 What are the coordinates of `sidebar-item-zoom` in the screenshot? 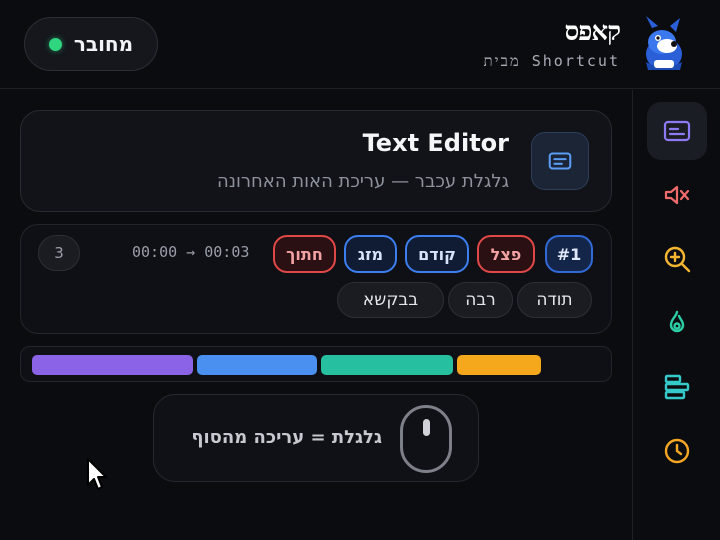 It's located at (677, 259).